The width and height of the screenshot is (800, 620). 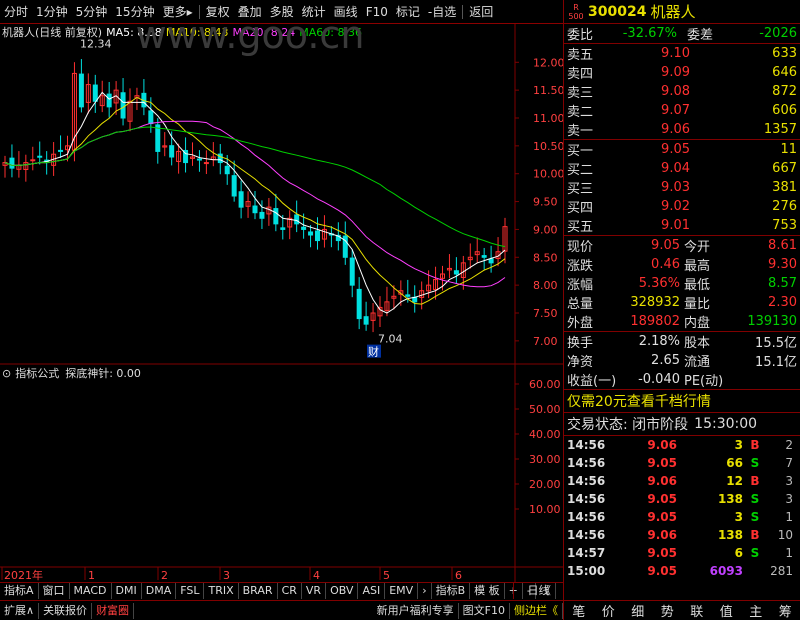 What do you see at coordinates (682, 517) in the screenshot?
I see `trade-row: 14:56 9.05 3 S 1` at bounding box center [682, 517].